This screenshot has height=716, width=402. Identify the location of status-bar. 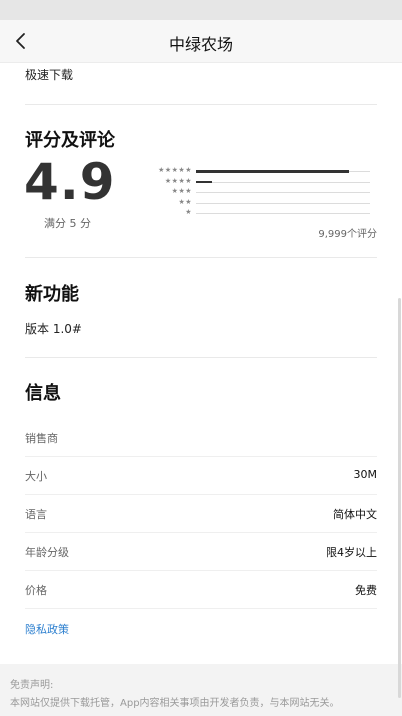
(201, 10).